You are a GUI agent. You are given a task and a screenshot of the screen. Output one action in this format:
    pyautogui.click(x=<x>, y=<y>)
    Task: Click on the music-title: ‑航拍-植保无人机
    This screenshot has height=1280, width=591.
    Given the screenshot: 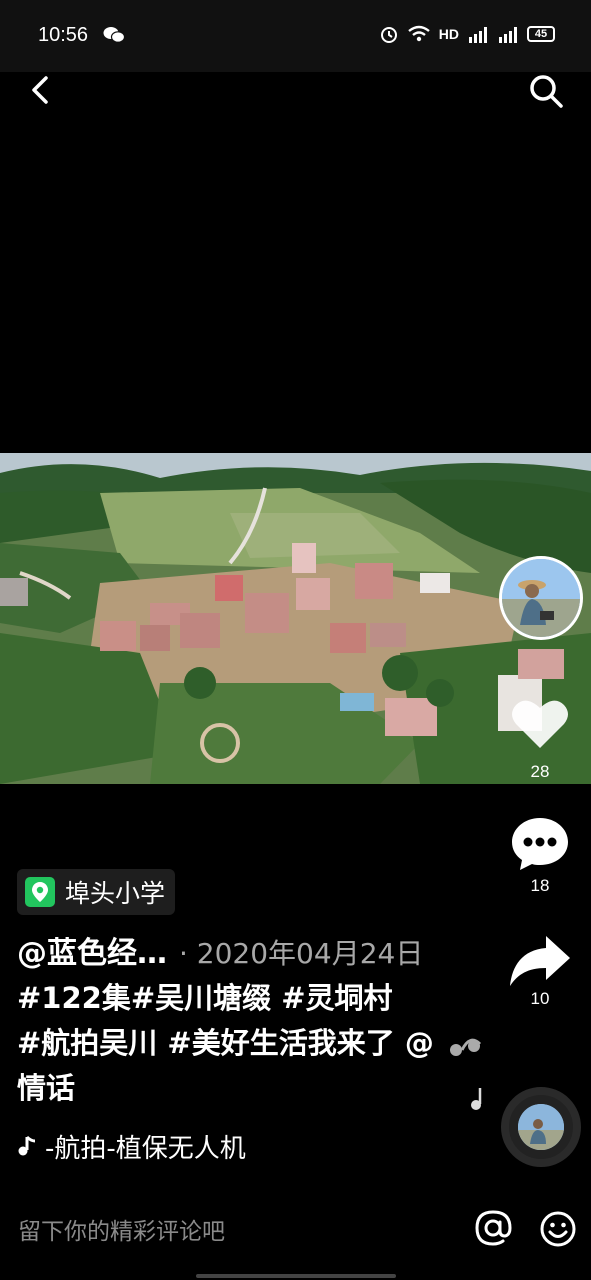 What is the action you would take?
    pyautogui.click(x=145, y=1148)
    